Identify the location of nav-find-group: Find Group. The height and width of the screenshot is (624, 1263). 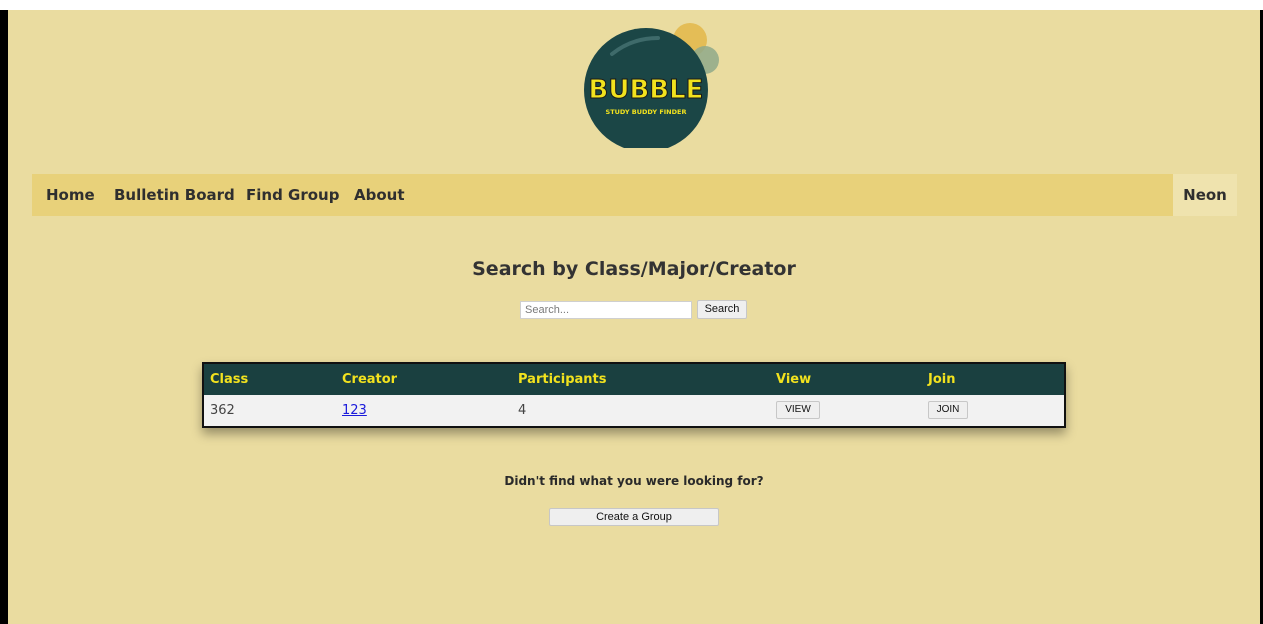
(292, 195).